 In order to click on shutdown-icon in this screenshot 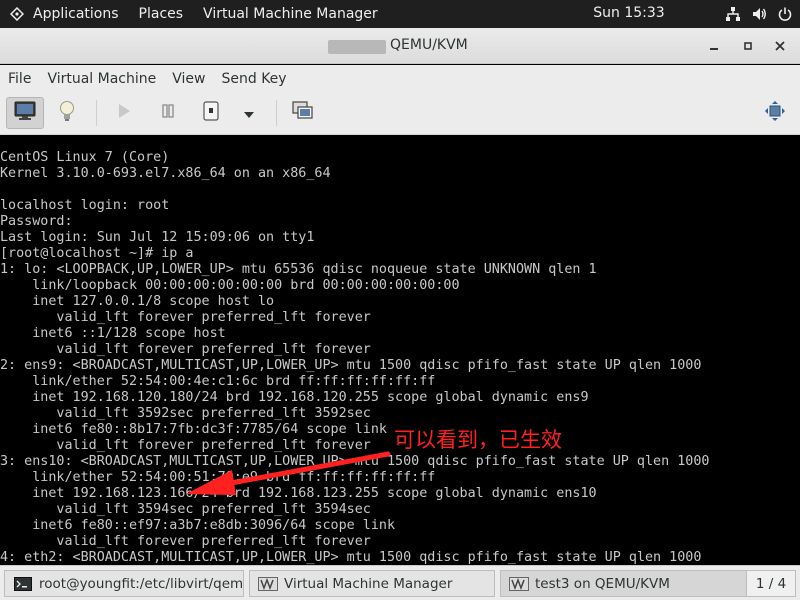, I will do `click(211, 113)`.